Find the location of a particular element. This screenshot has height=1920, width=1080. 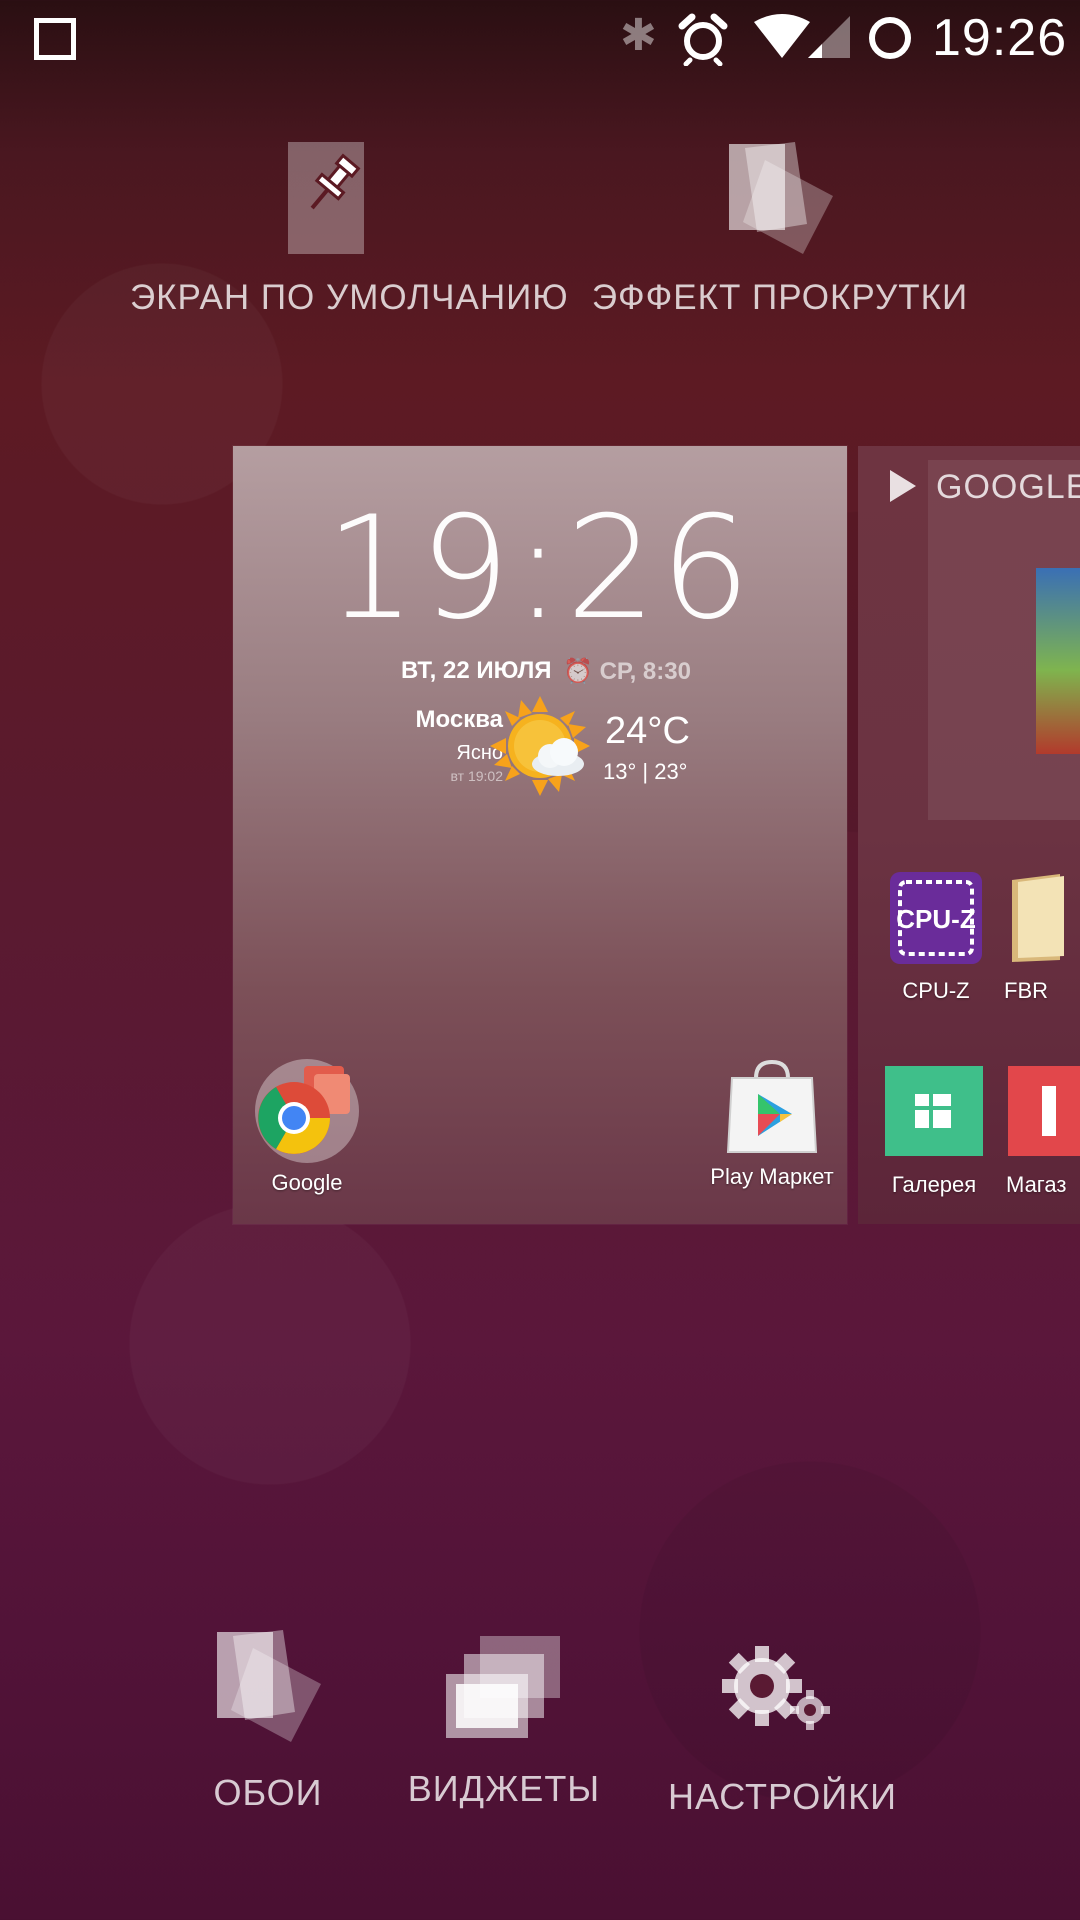

svg-text: CPU-Z is located at coordinates (936, 919).